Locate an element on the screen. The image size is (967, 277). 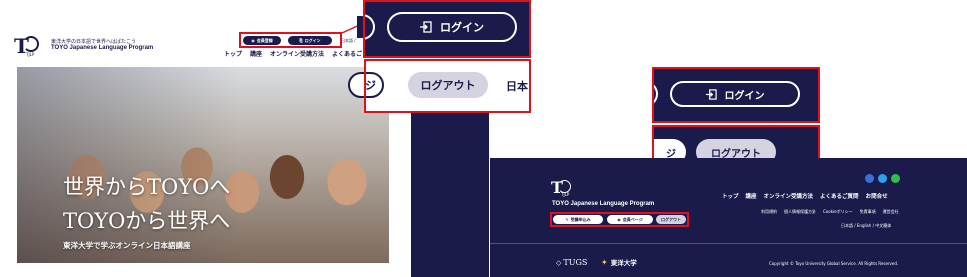
highlight-footer-buttons is located at coordinates (619, 219).